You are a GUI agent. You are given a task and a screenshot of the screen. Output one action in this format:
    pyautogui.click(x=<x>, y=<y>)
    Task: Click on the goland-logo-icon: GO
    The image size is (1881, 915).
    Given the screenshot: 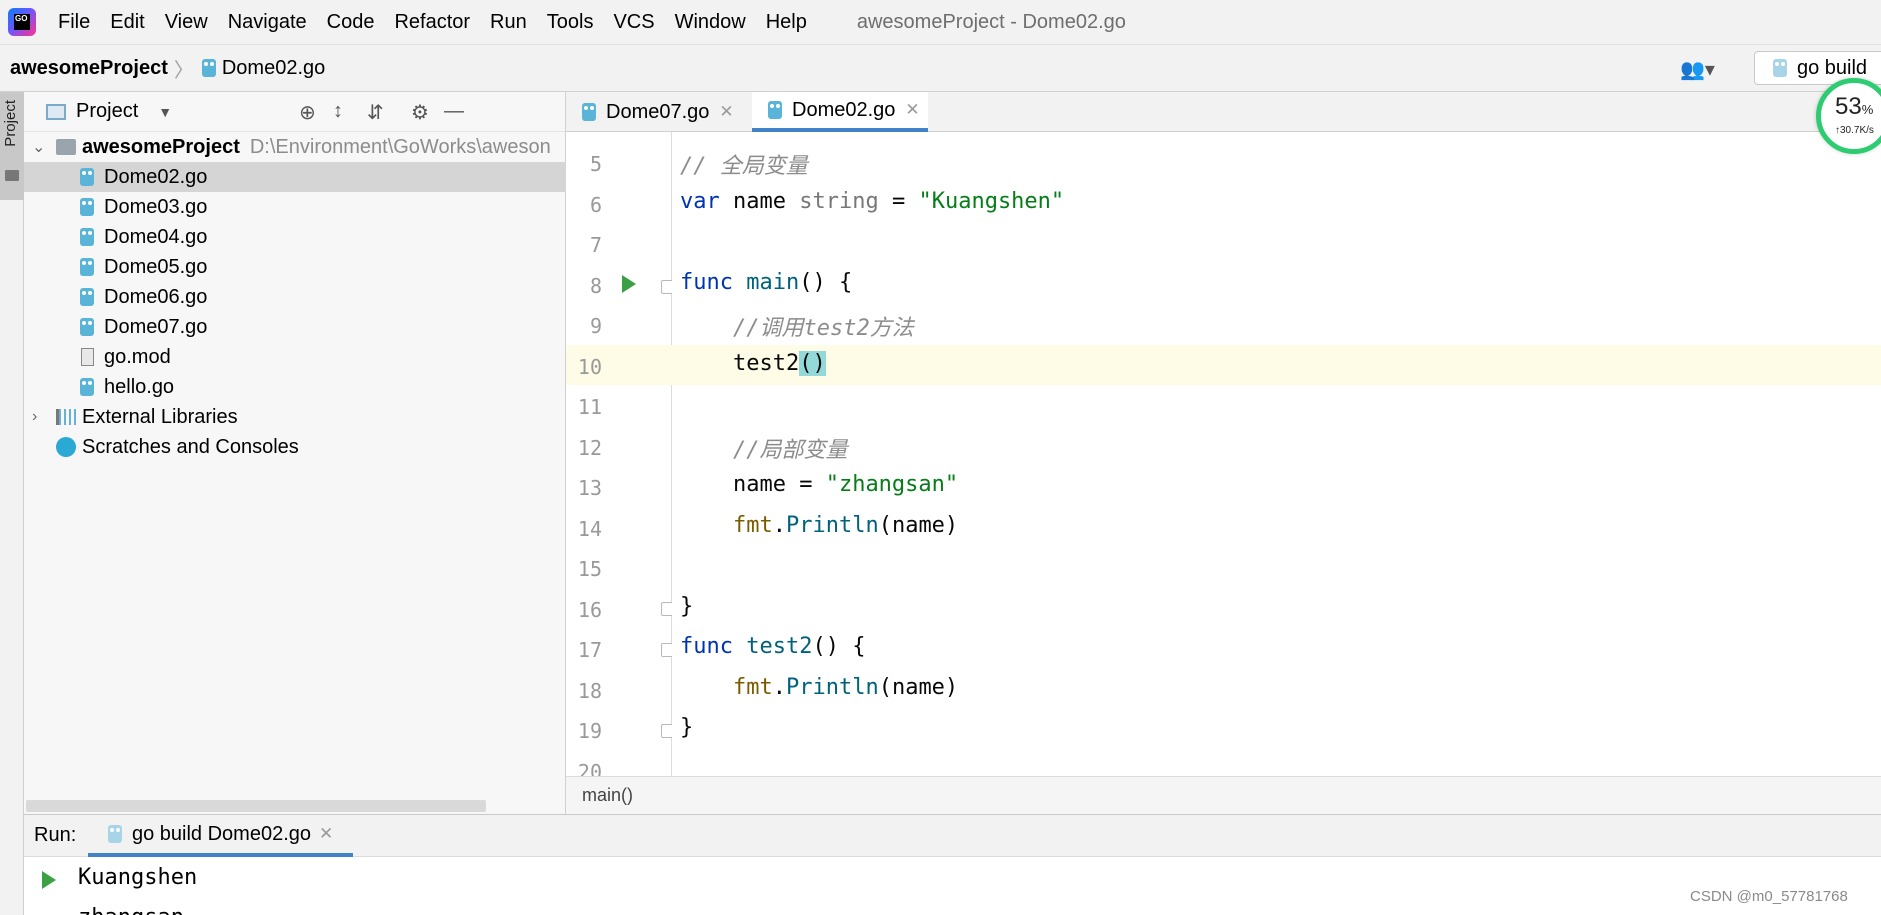 What is the action you would take?
    pyautogui.click(x=22, y=22)
    